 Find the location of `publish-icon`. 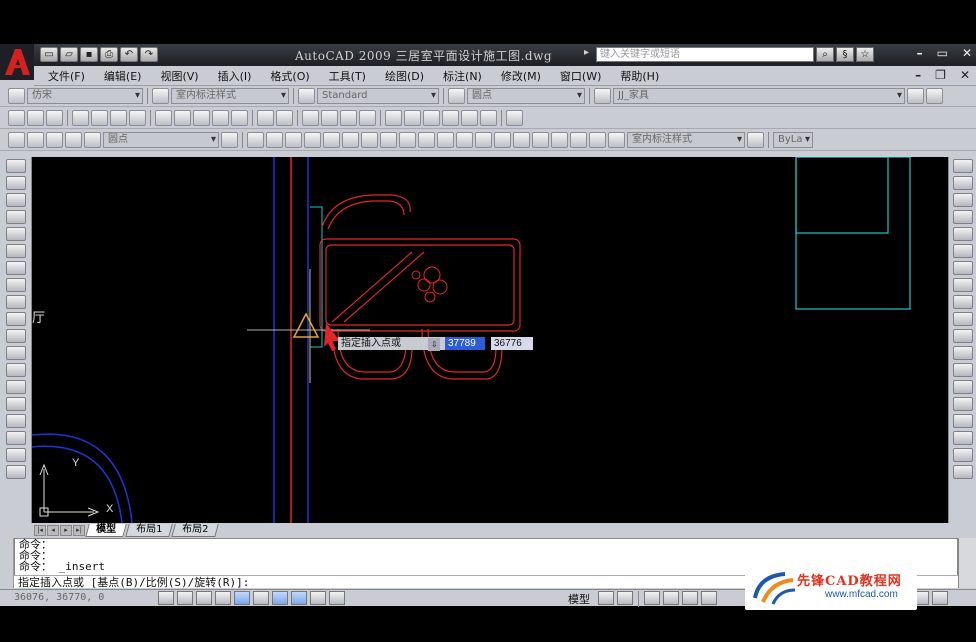

publish-icon is located at coordinates (118, 118).